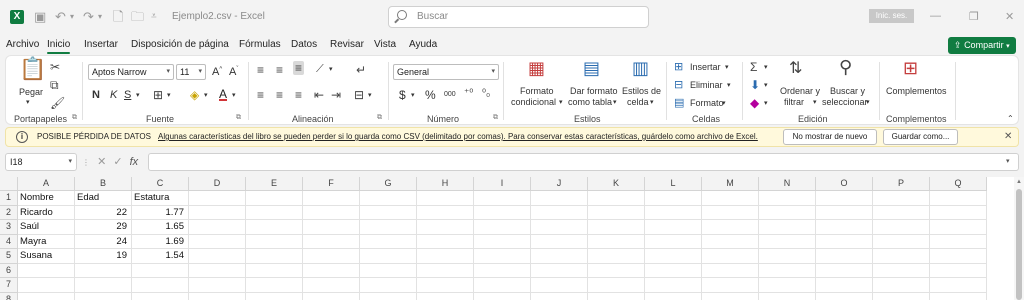 The height and width of the screenshot is (300, 1024). What do you see at coordinates (388, 184) in the screenshot?
I see `column-header-g: G` at bounding box center [388, 184].